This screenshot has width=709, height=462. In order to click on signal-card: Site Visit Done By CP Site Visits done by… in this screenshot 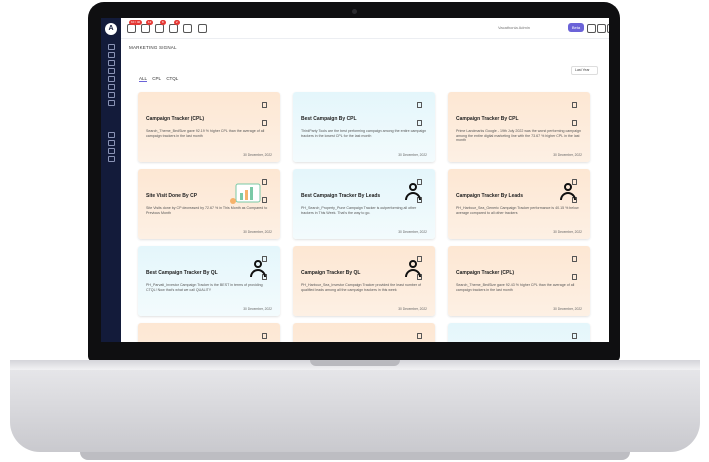, I will do `click(209, 204)`.